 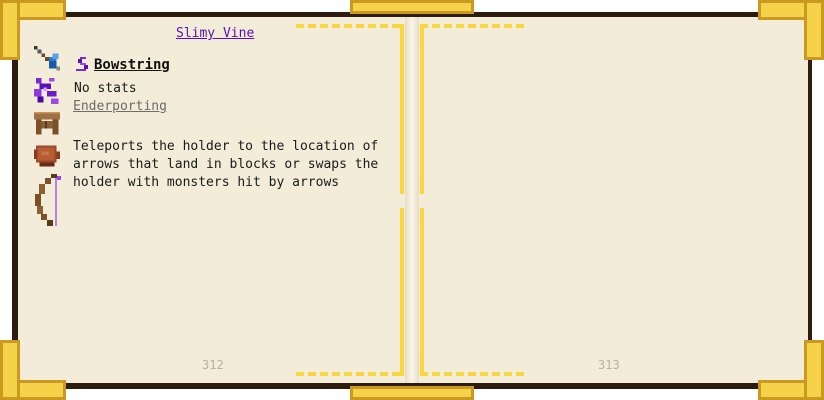 What do you see at coordinates (47, 155) in the screenshot?
I see `leather-icon` at bounding box center [47, 155].